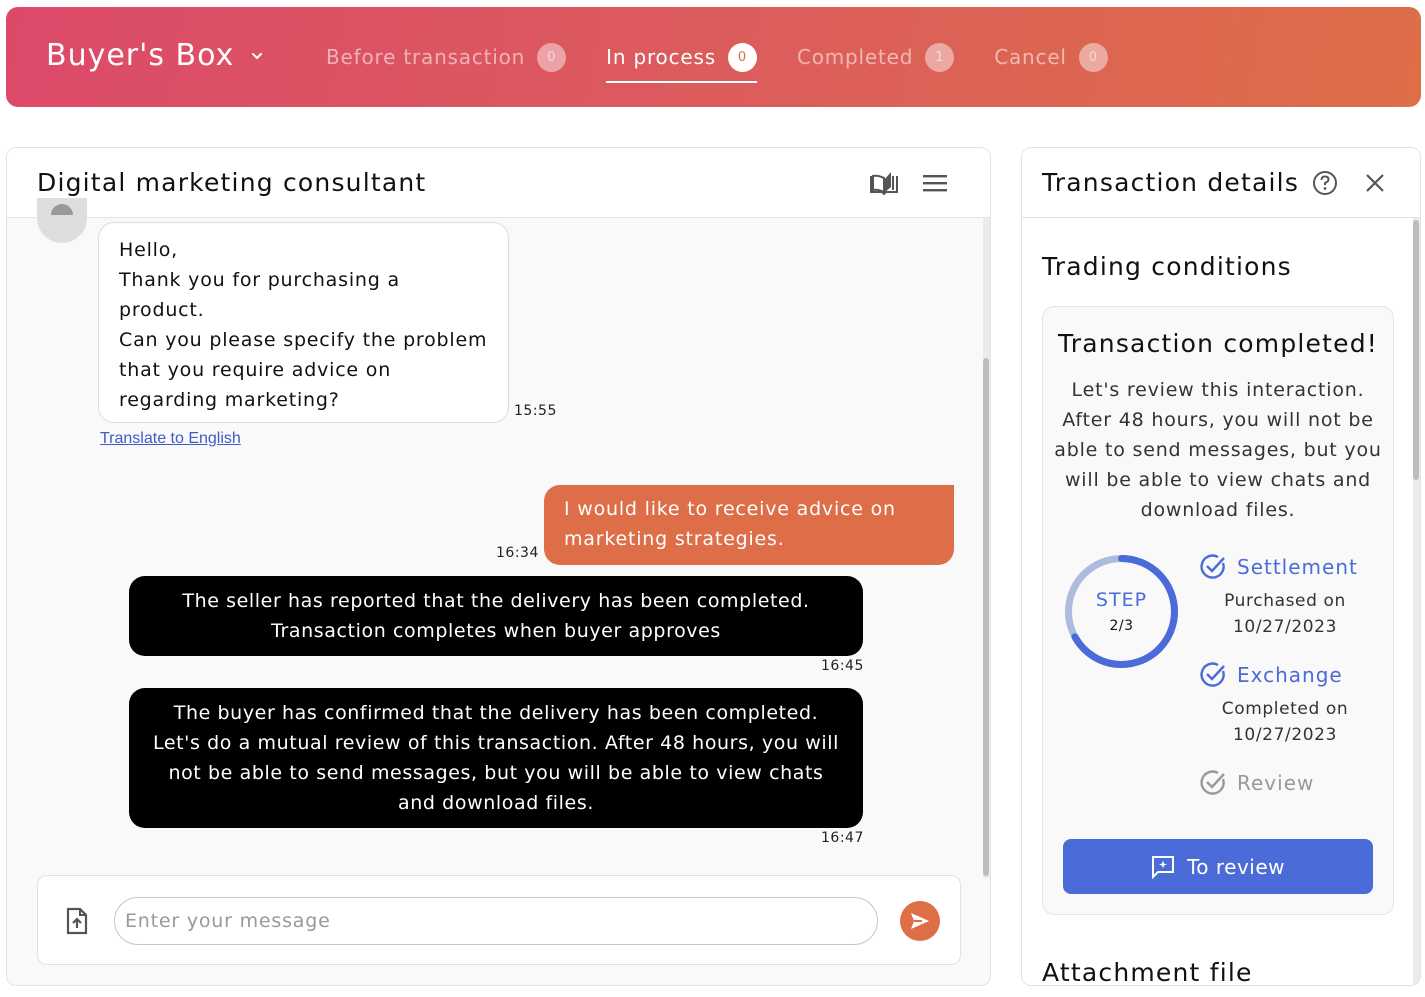 The height and width of the screenshot is (997, 1425). What do you see at coordinates (1121, 626) in the screenshot?
I see `step-count: 2/3` at bounding box center [1121, 626].